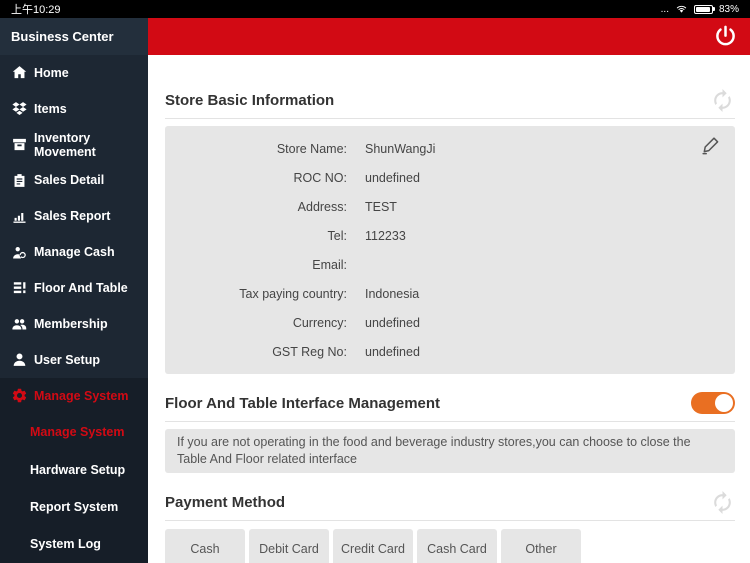 The height and width of the screenshot is (563, 750). What do you see at coordinates (713, 403) in the screenshot?
I see `floor-table-toggle` at bounding box center [713, 403].